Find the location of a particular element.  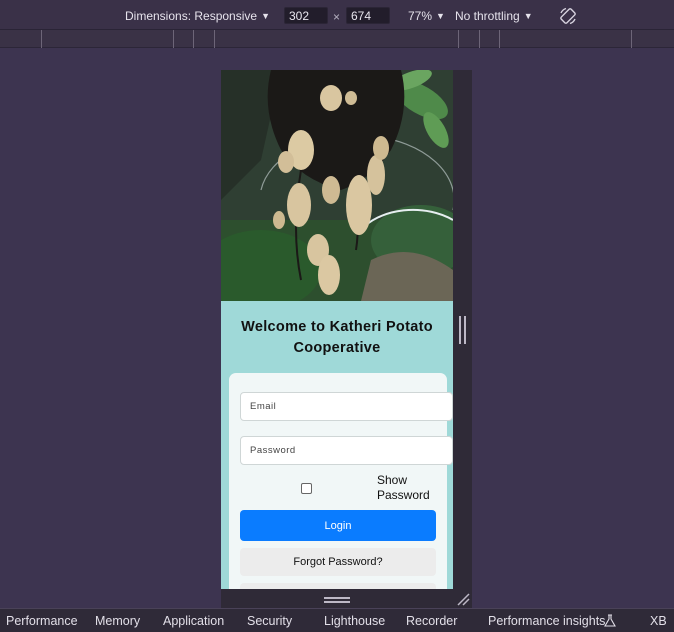

tab-xb: XB is located at coordinates (658, 621).